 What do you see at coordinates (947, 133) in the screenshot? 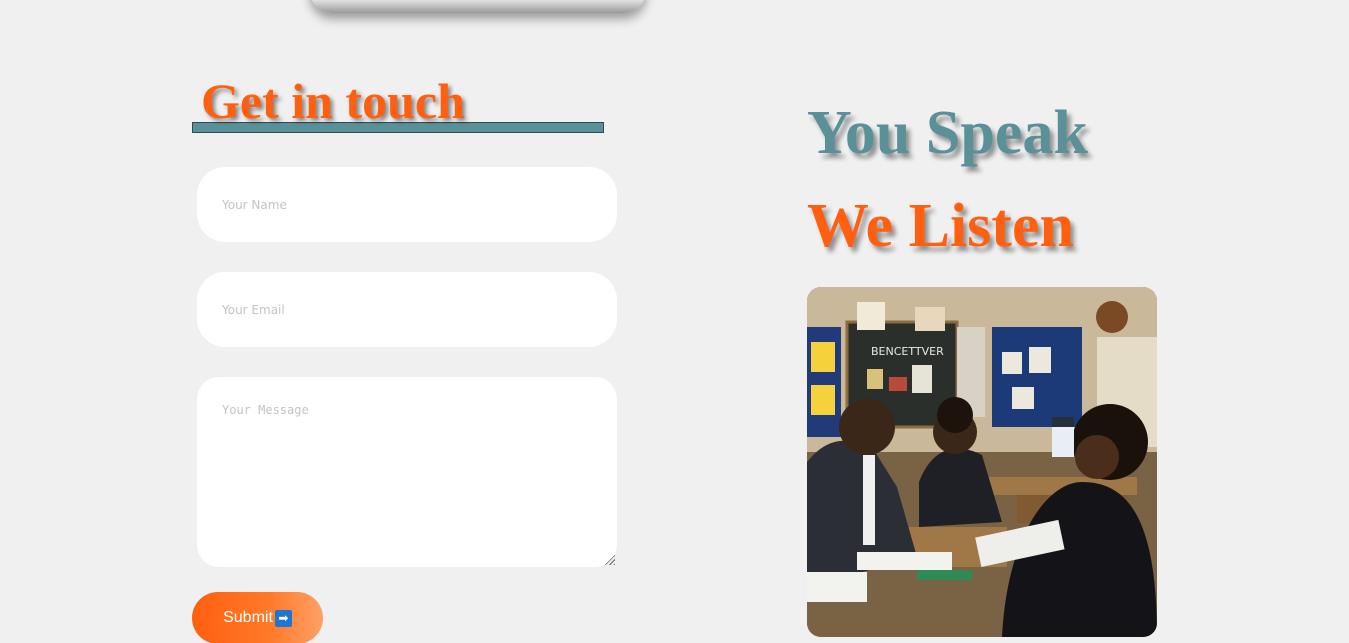
I see `tagline-you-speak: You Speak` at bounding box center [947, 133].